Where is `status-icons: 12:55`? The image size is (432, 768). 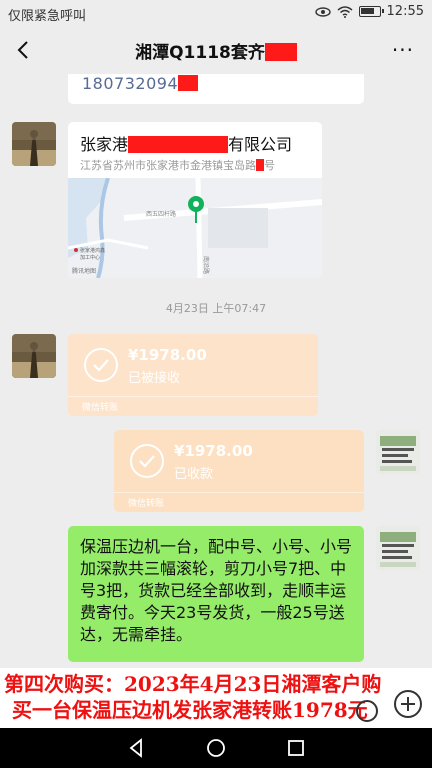 status-icons: 12:55 is located at coordinates (369, 11).